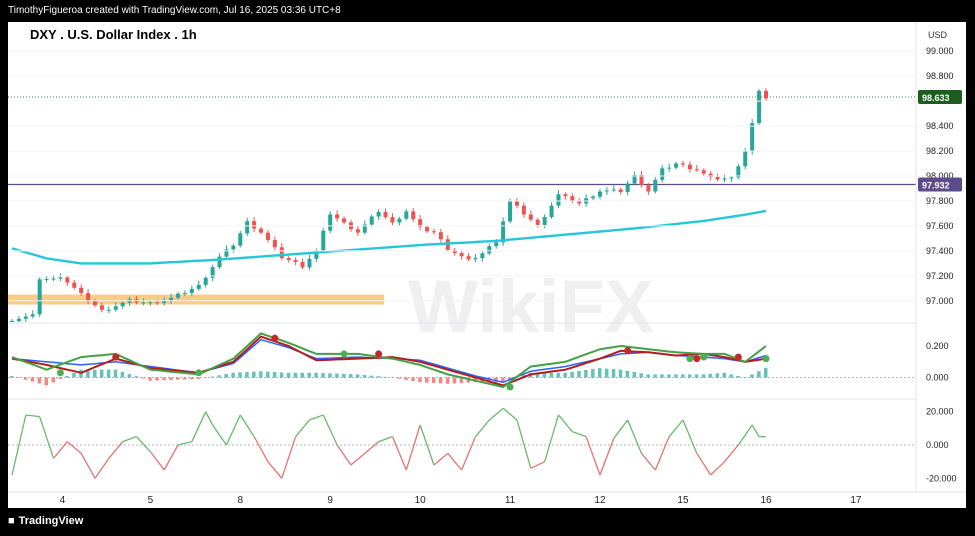 The height and width of the screenshot is (536, 975). Describe the element at coordinates (941, 478) in the screenshot. I see `oscillator-tick-label: -20.000` at that location.